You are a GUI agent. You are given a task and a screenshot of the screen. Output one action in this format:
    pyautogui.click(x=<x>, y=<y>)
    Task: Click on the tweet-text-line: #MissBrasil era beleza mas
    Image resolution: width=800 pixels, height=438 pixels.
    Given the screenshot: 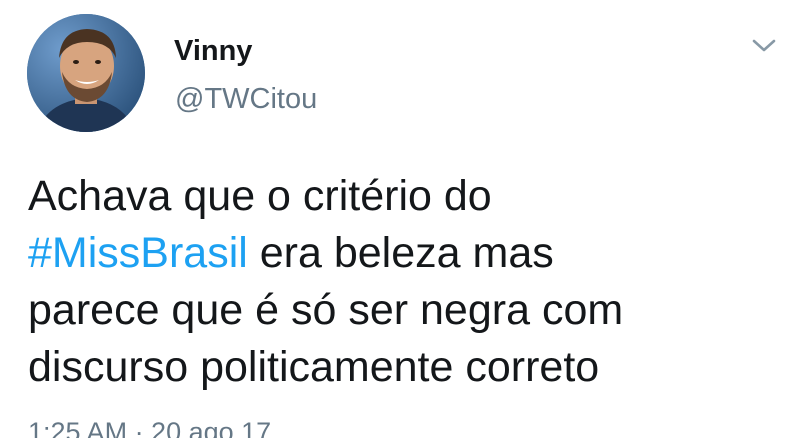 What is the action you would take?
    pyautogui.click(x=408, y=253)
    